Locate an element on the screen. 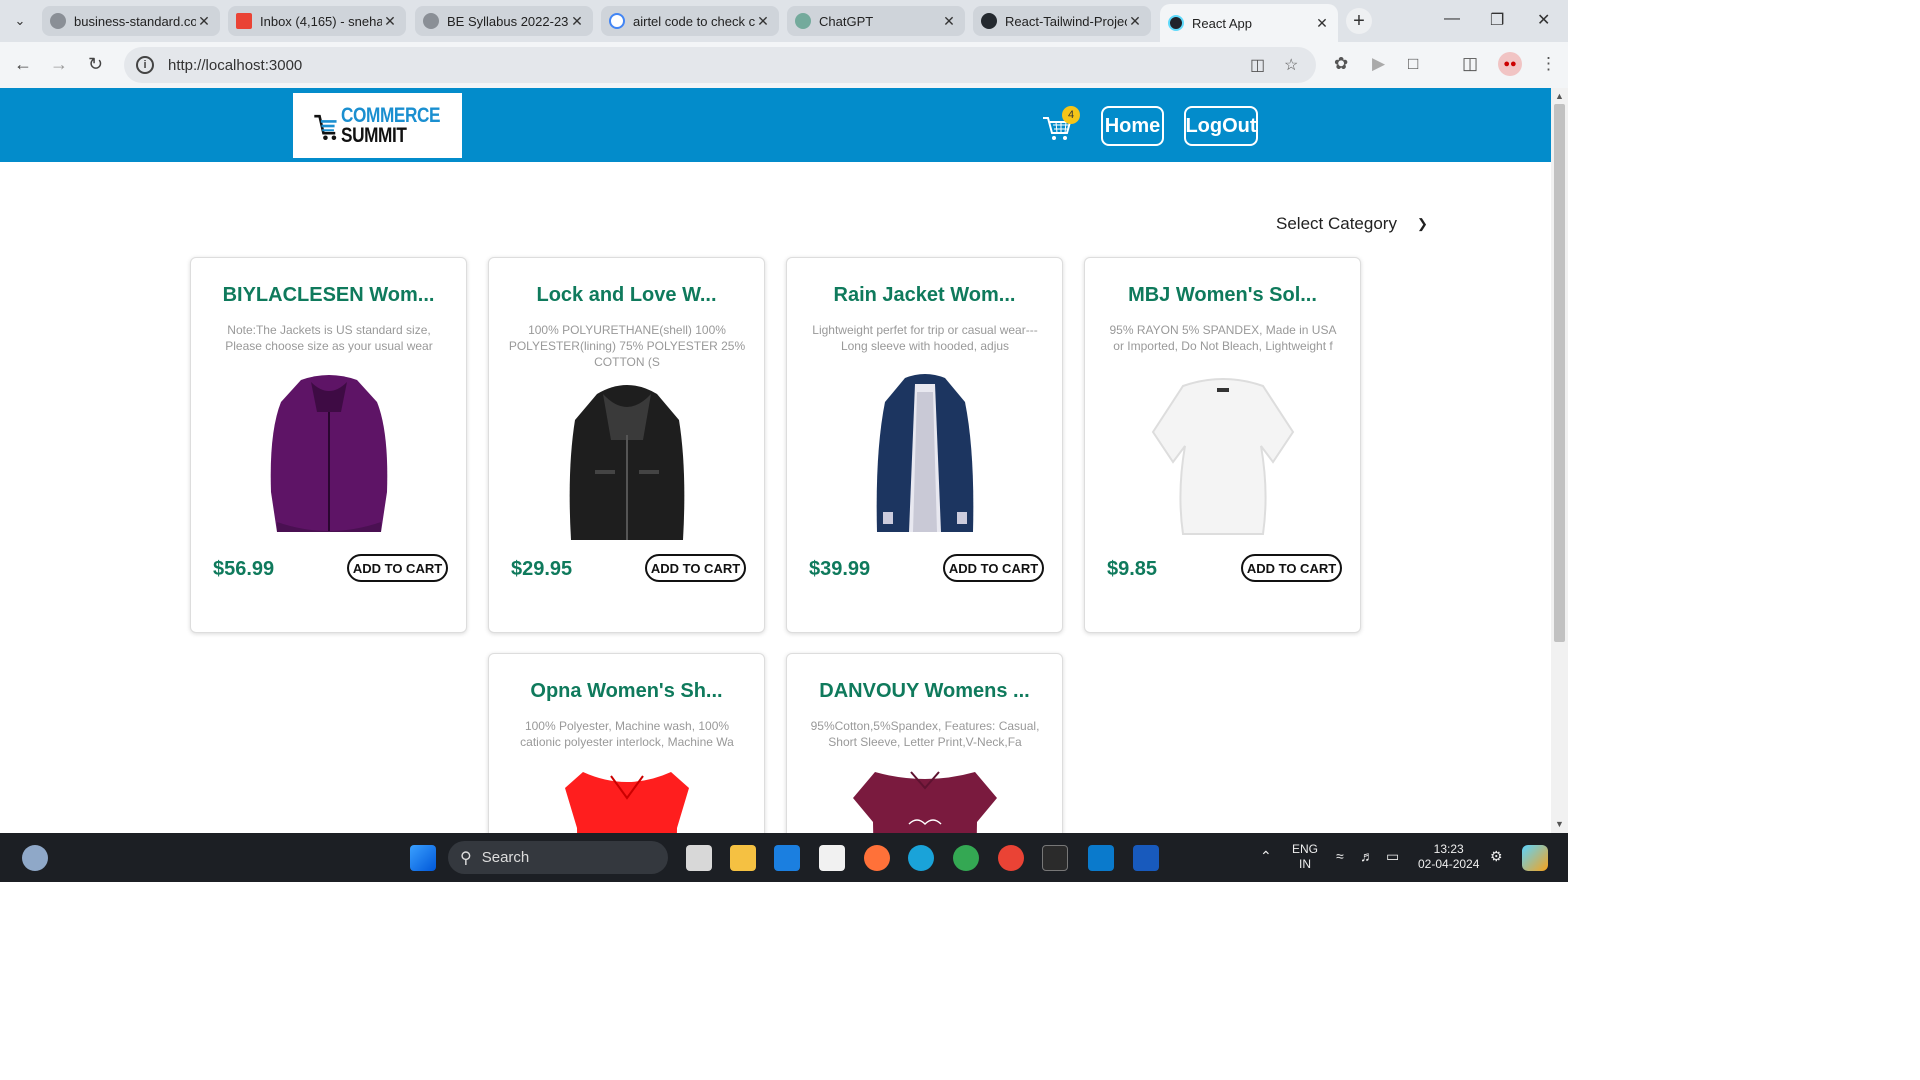 Image resolution: width=1920 pixels, height=1080 pixels. wifi-icon: ≈ is located at coordinates (1340, 856).